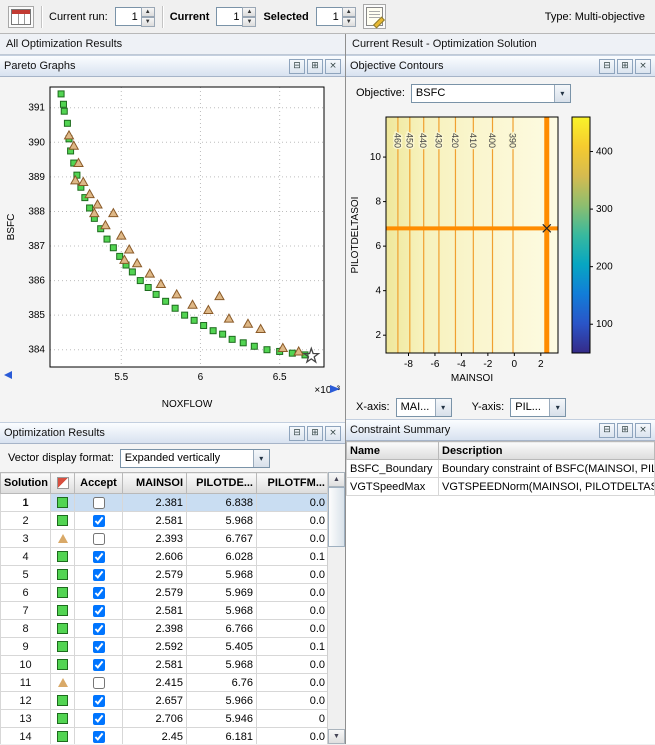 The width and height of the screenshot is (655, 745). Describe the element at coordinates (154, 502) in the screenshot. I see `mainsoi-cell: 2.381` at that location.